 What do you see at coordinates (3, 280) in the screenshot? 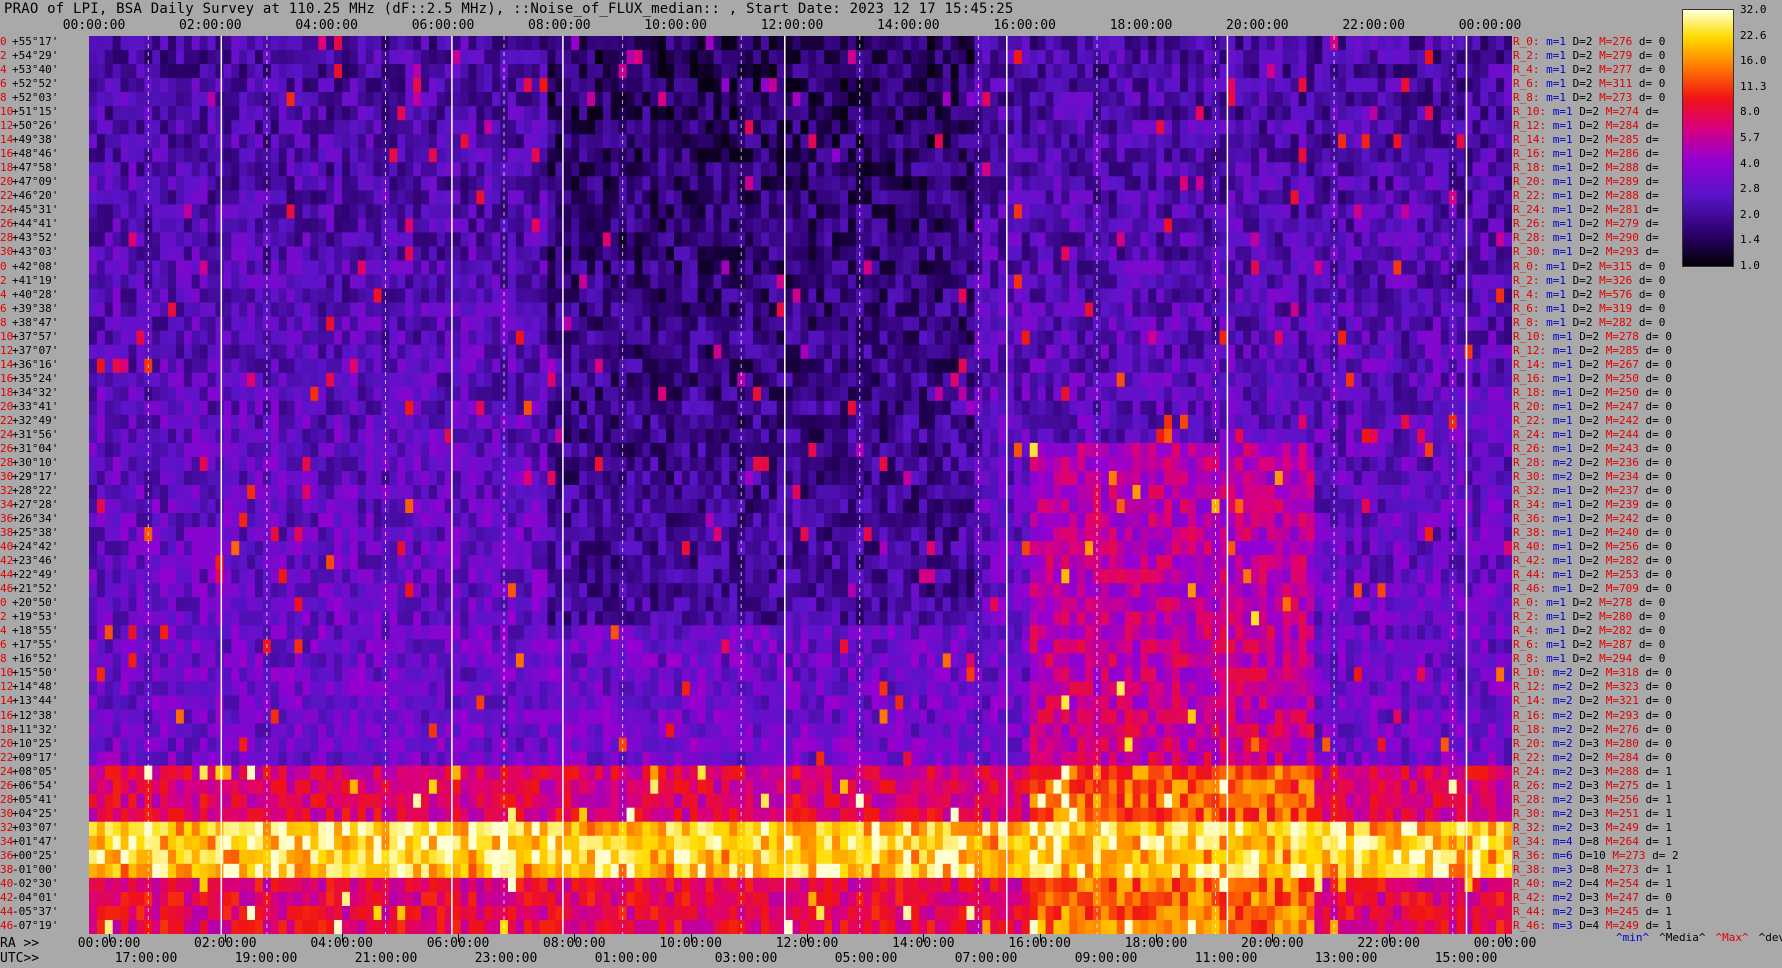
I see `beam-index: 2` at bounding box center [3, 280].